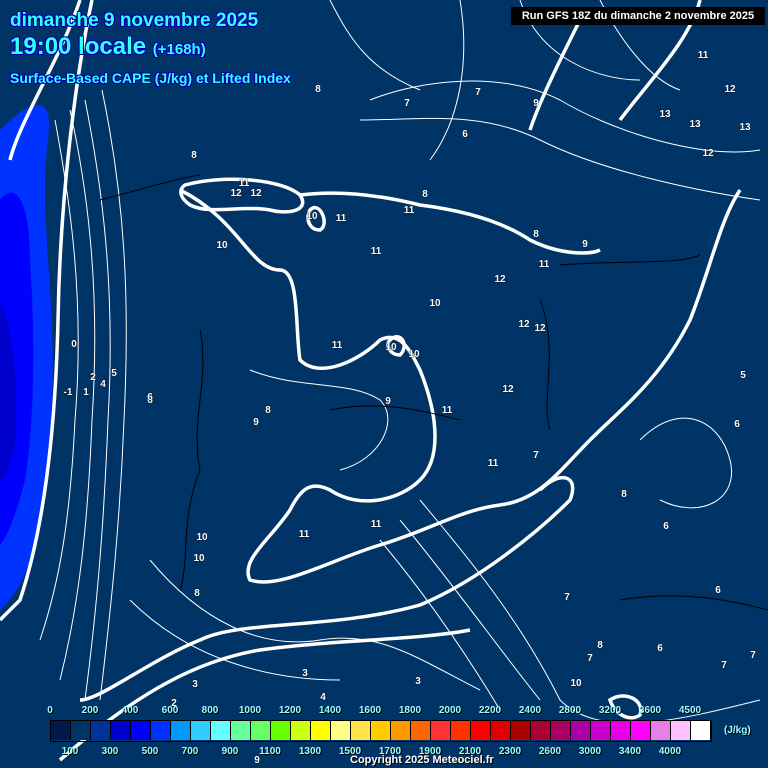 This screenshot has width=768, height=768. Describe the element at coordinates (134, 20) in the screenshot. I see `forecast-date: dimanche 9 novembre 2025` at that location.